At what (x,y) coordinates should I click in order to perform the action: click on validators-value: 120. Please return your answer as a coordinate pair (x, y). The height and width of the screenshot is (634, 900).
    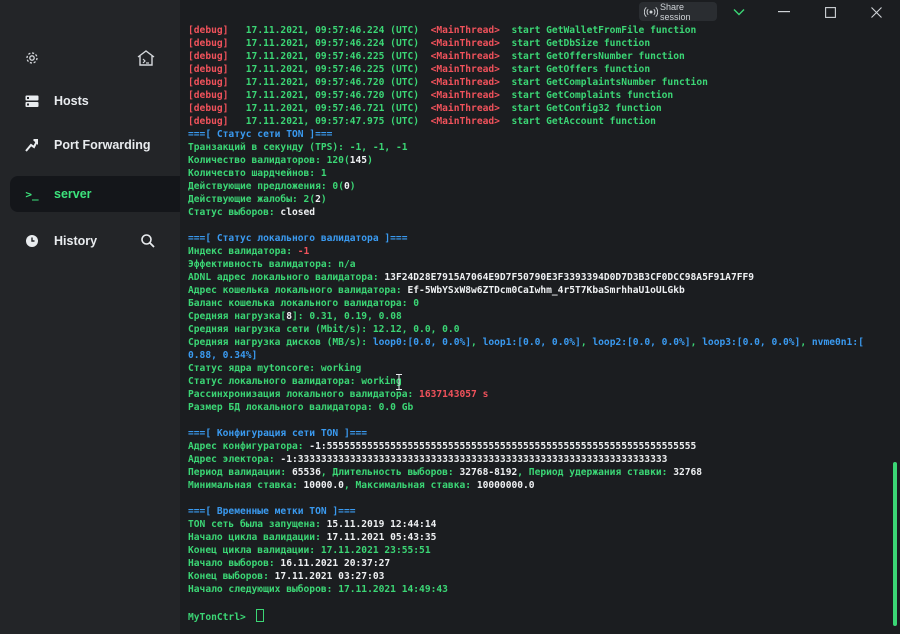
    Looking at the image, I should click on (335, 160).